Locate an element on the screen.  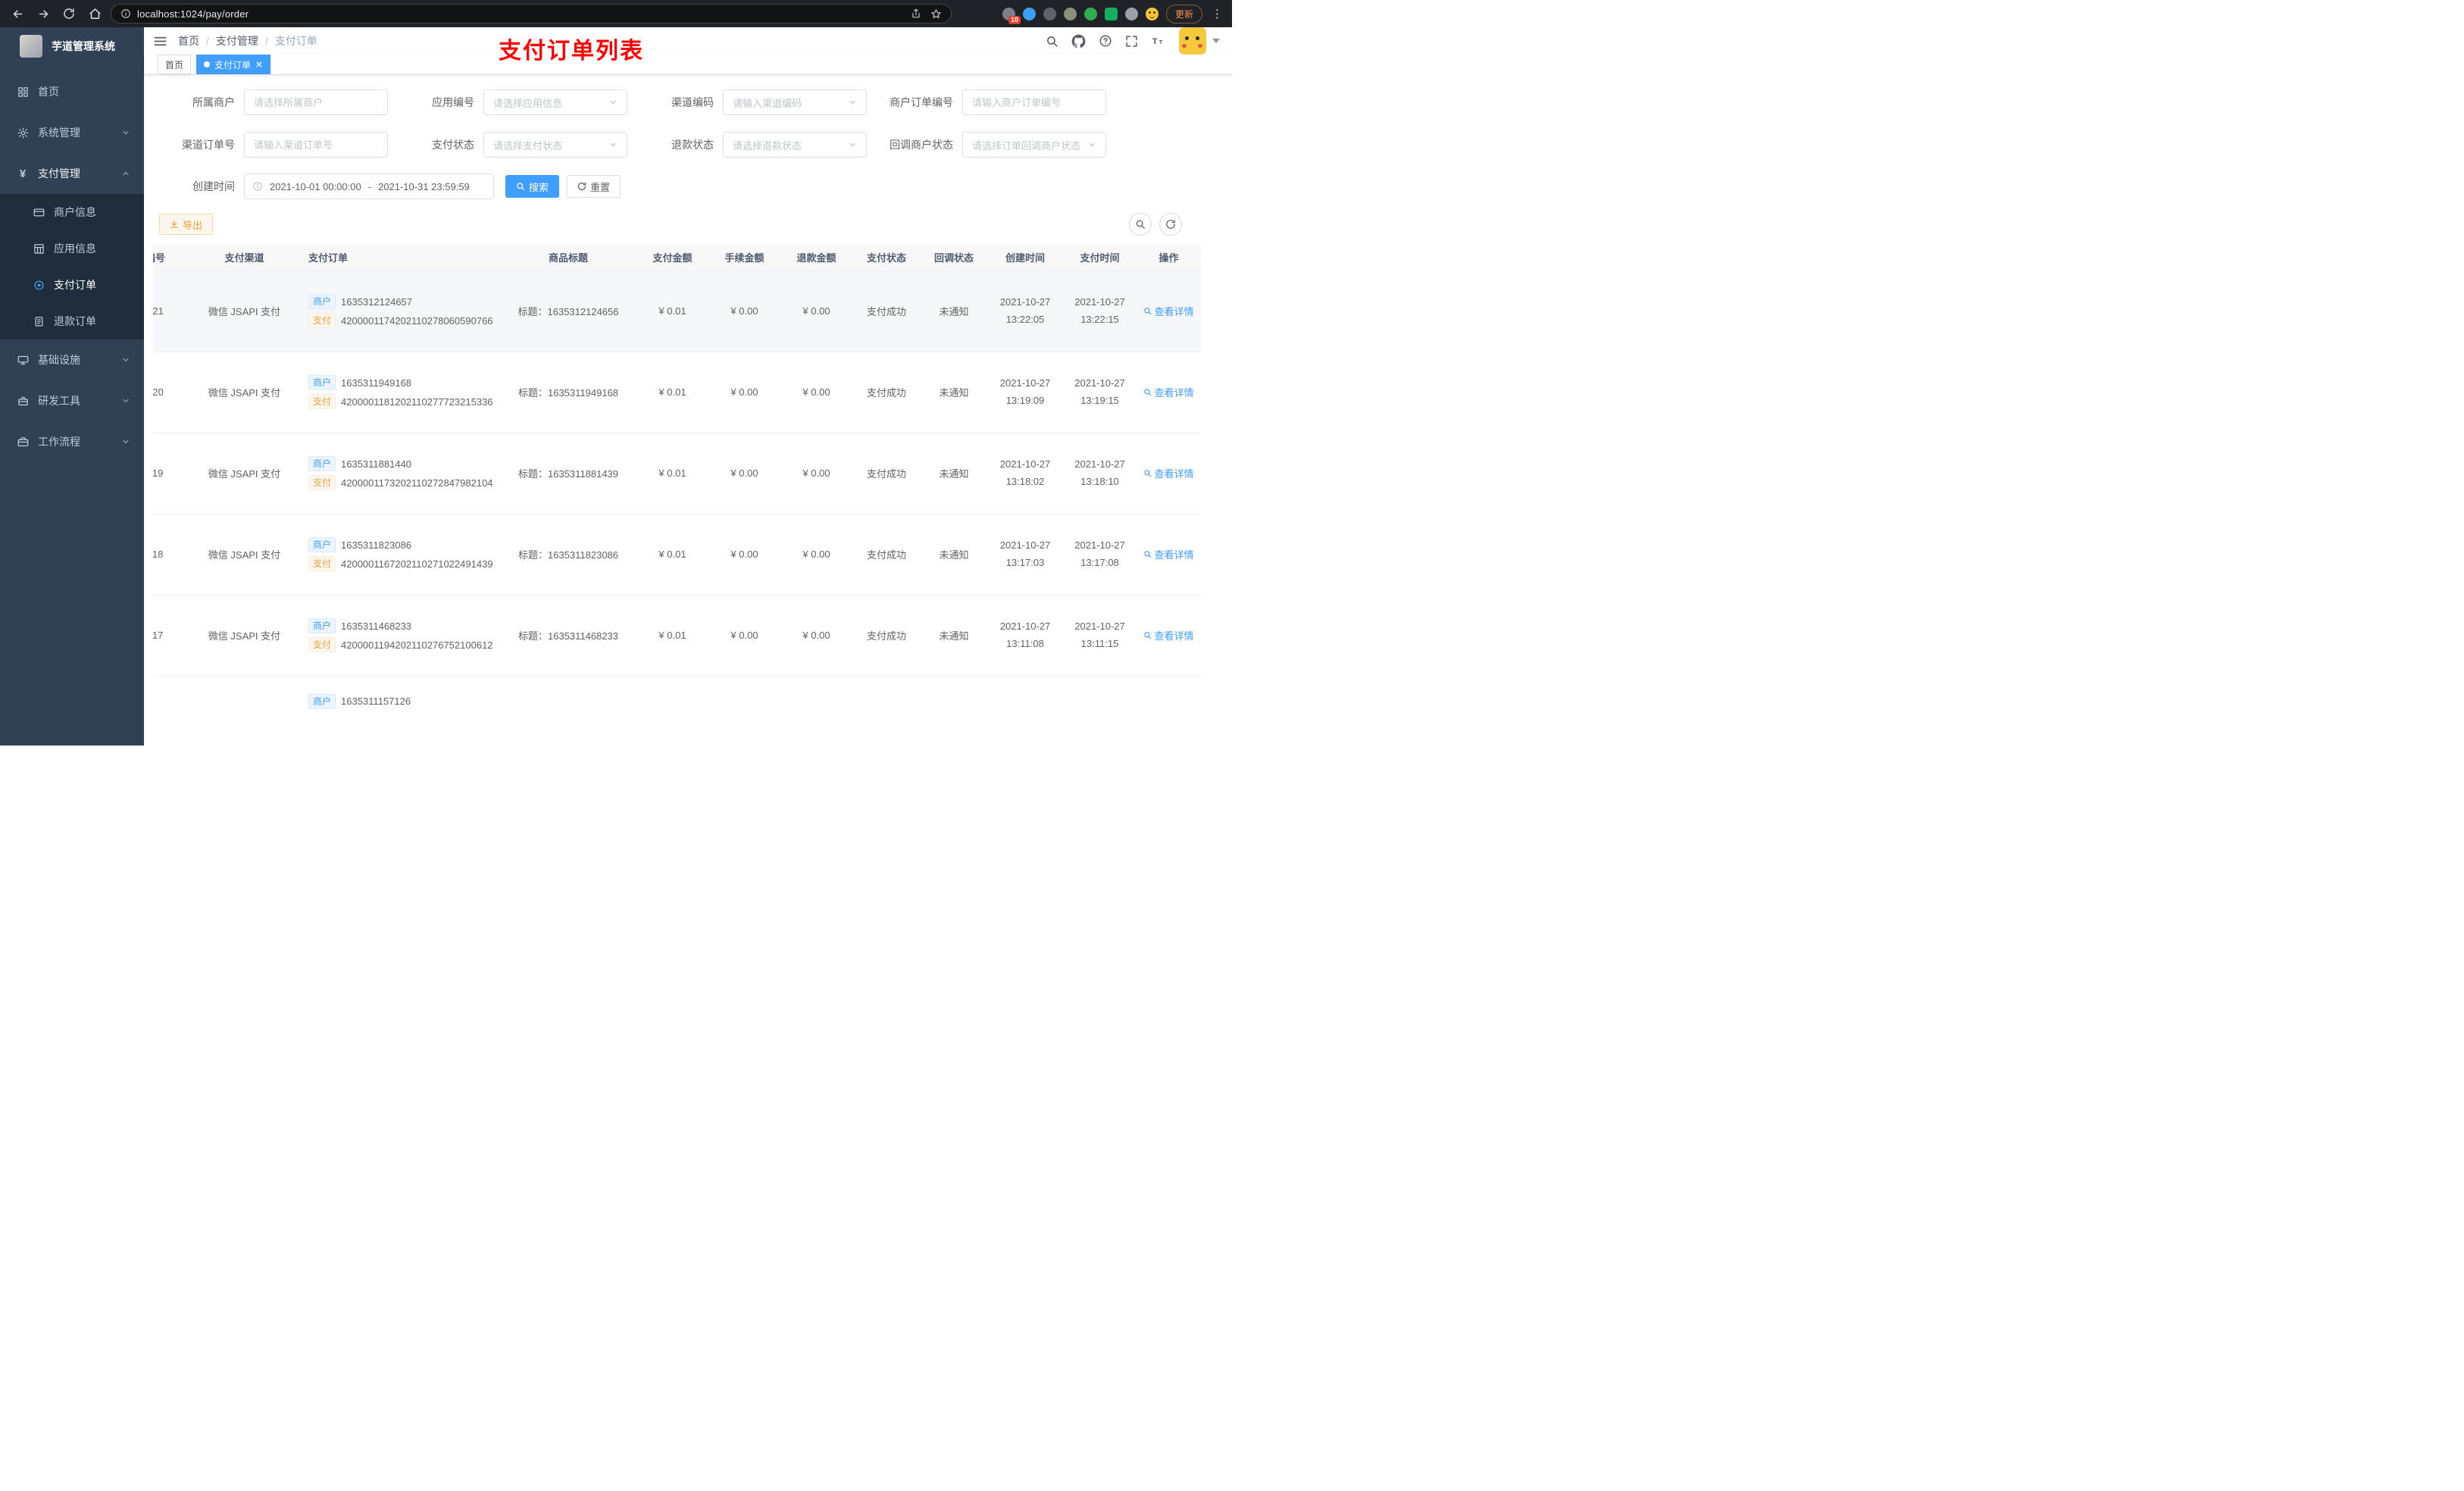
breadcrumb-current: 支付订单 is located at coordinates (295, 41).